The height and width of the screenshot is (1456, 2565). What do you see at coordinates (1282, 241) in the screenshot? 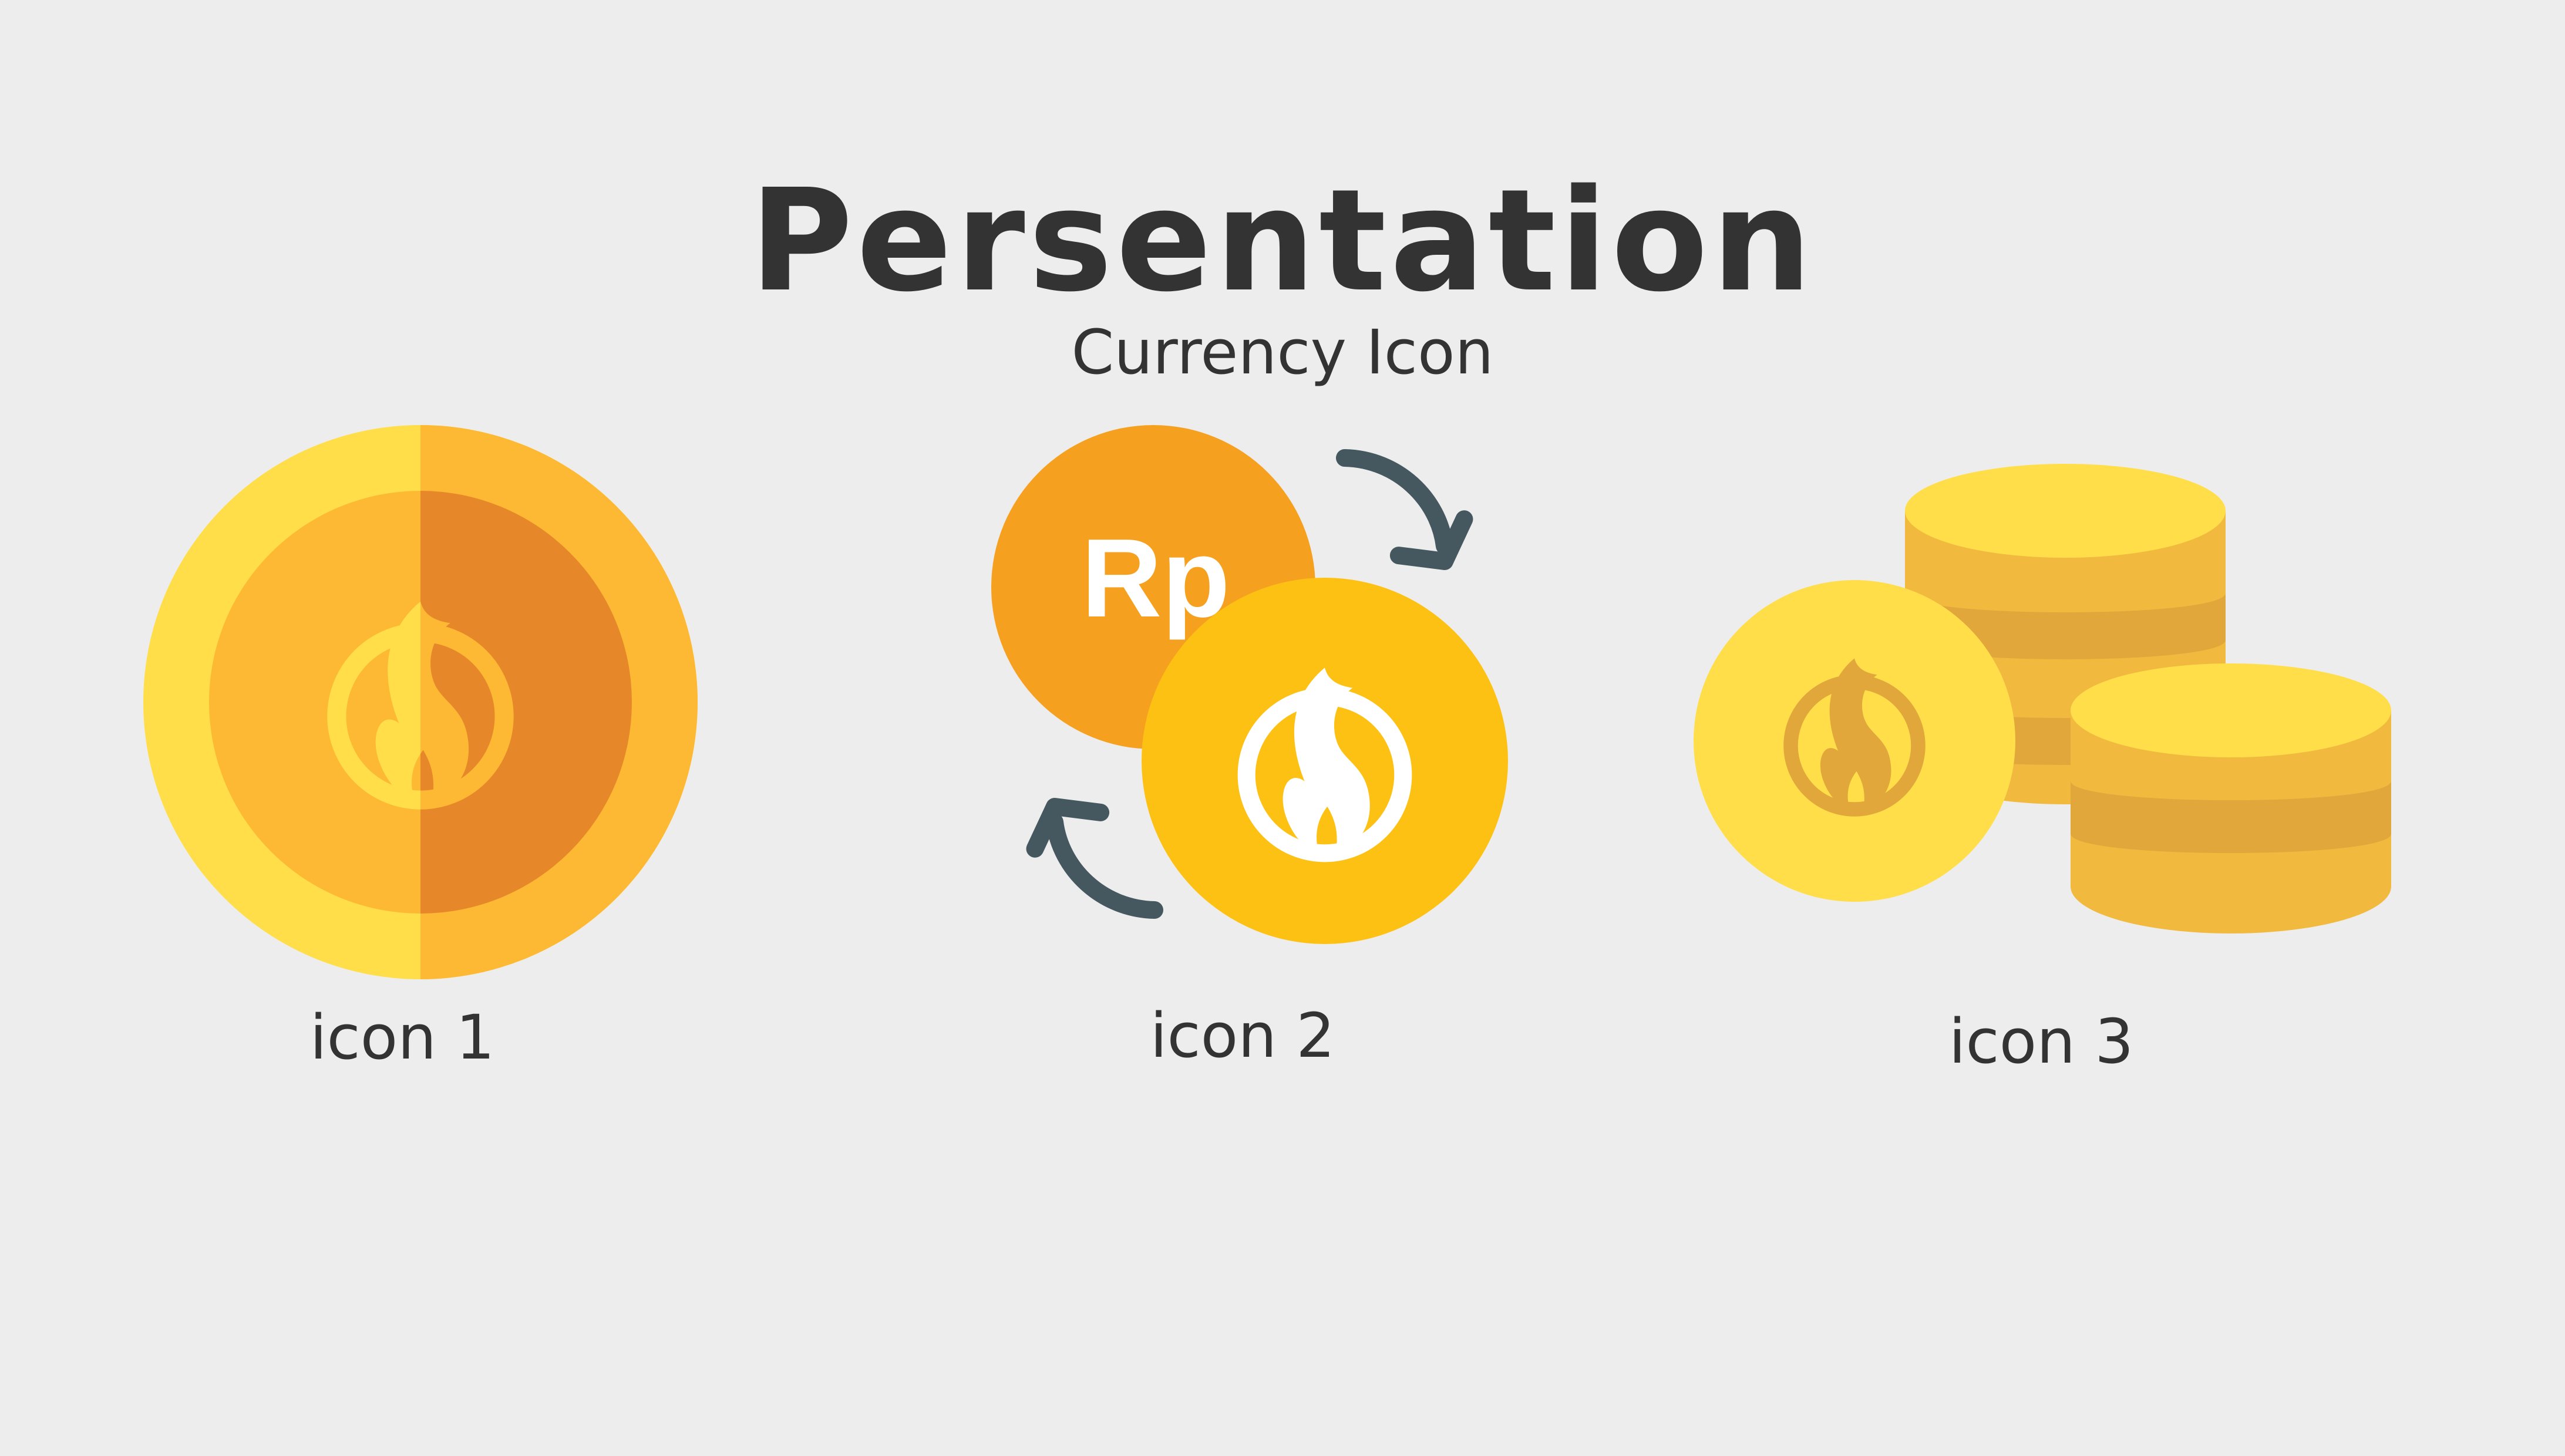
I see `page-title: Persentation` at bounding box center [1282, 241].